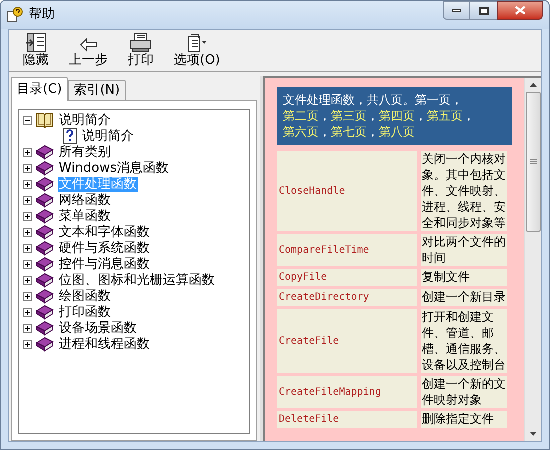 The image size is (550, 450). What do you see at coordinates (533, 162) in the screenshot?
I see `scroll-thumb` at bounding box center [533, 162].